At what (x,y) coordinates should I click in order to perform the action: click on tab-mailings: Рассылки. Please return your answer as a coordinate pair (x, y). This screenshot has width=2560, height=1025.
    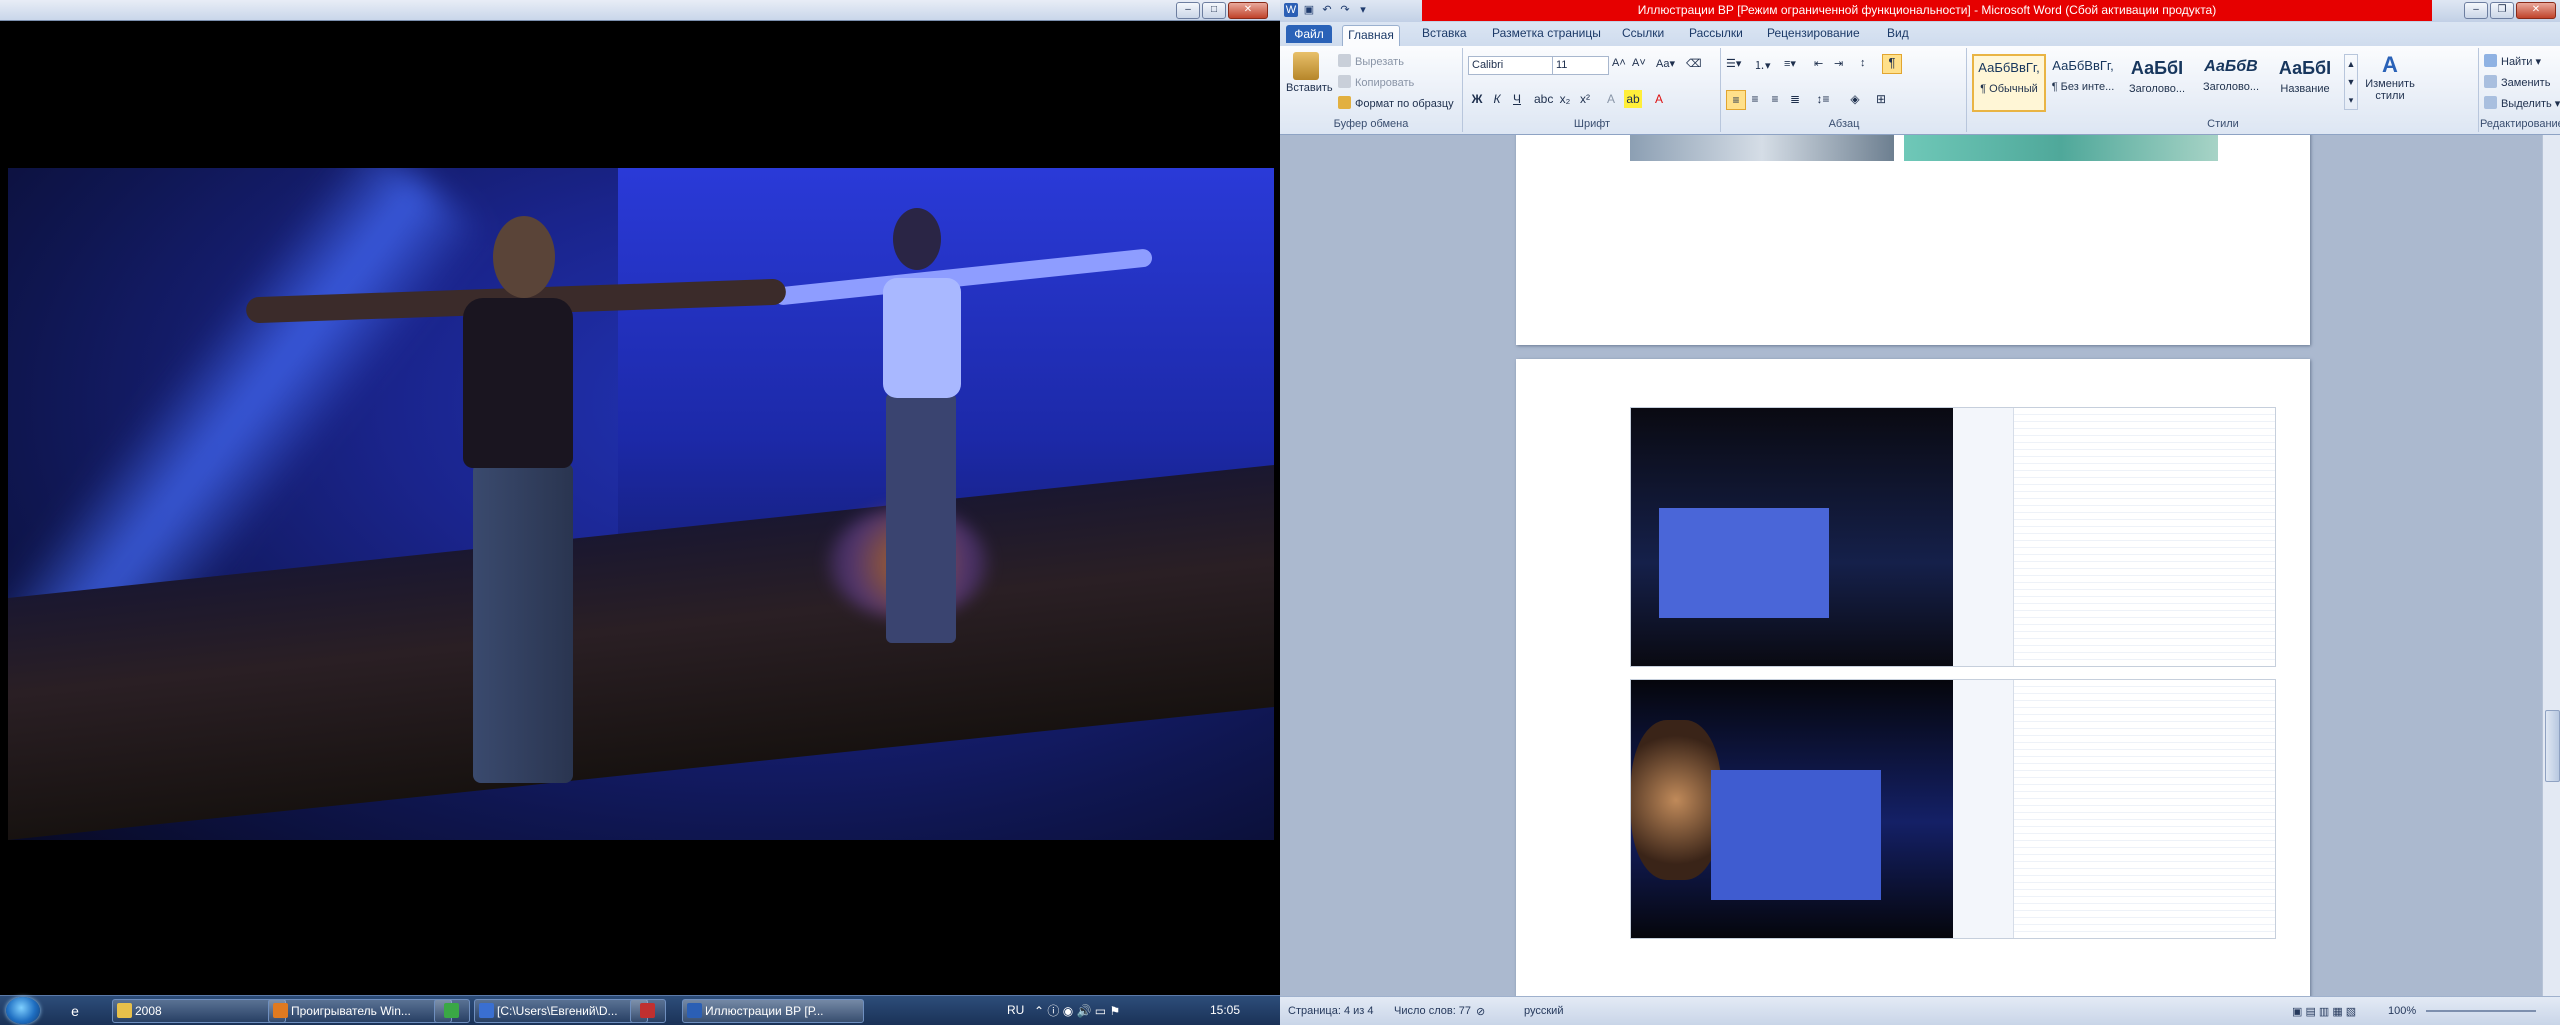
    Looking at the image, I should click on (1716, 33).